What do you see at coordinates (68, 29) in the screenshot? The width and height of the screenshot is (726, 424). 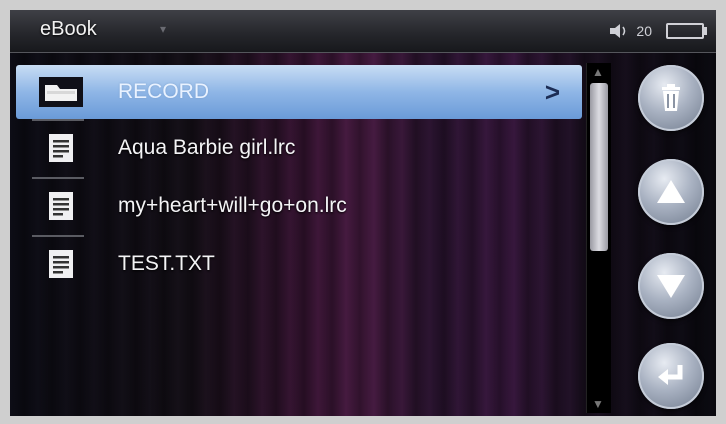 I see `app-title: eBook` at bounding box center [68, 29].